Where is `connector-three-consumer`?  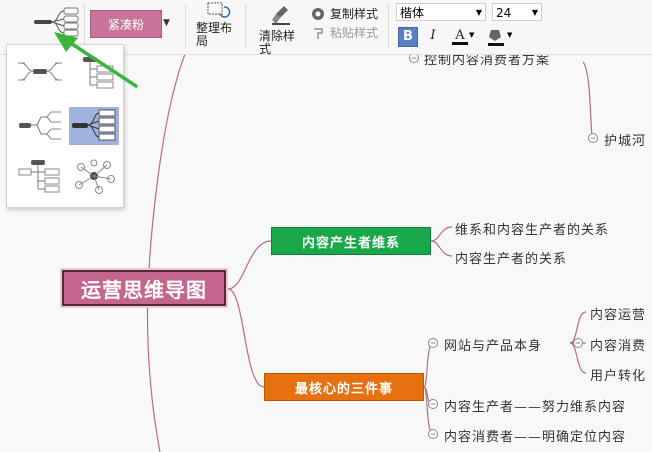
connector-three-consumer is located at coordinates (428, 410).